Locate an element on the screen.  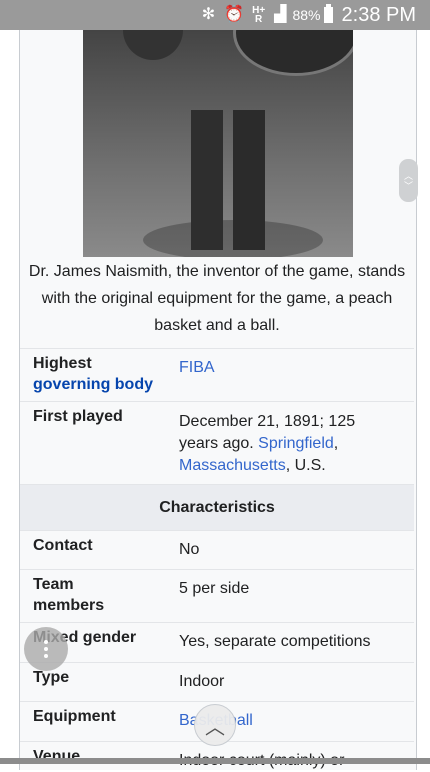
photo-ball is located at coordinates (153, 45).